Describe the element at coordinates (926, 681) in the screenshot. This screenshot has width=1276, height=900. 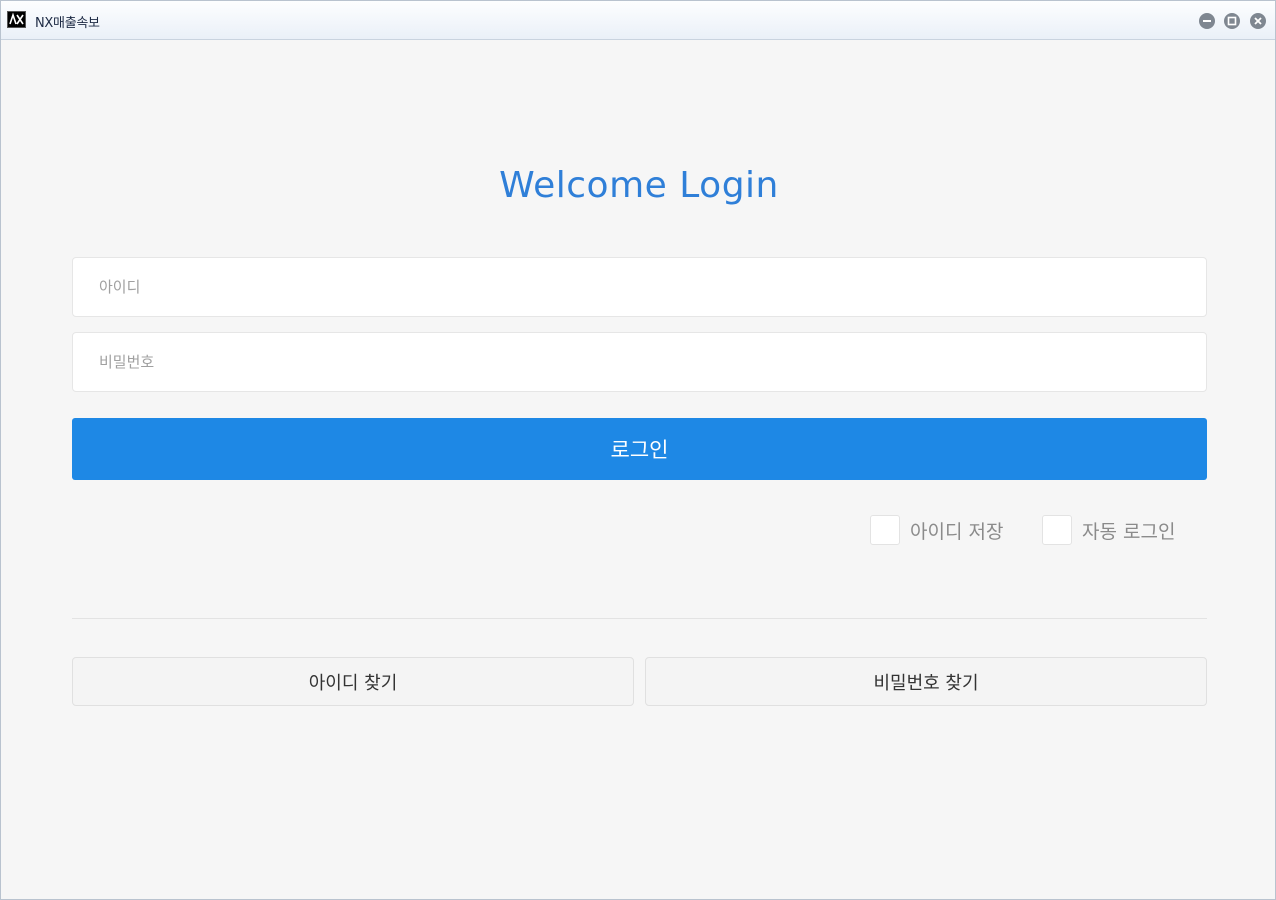
I see `find-password-button: 비밀번호 찾기` at that location.